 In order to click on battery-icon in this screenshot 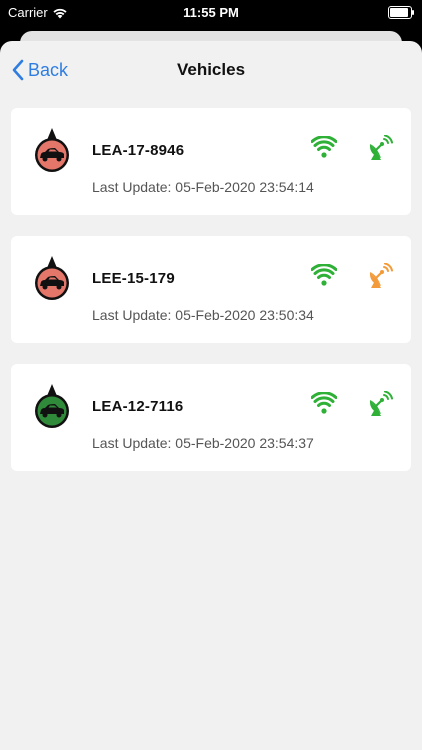, I will do `click(401, 12)`.